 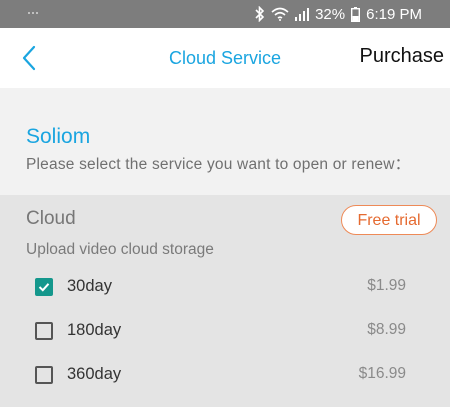 I want to click on option-180day: 180day $8.99, so click(x=225, y=332).